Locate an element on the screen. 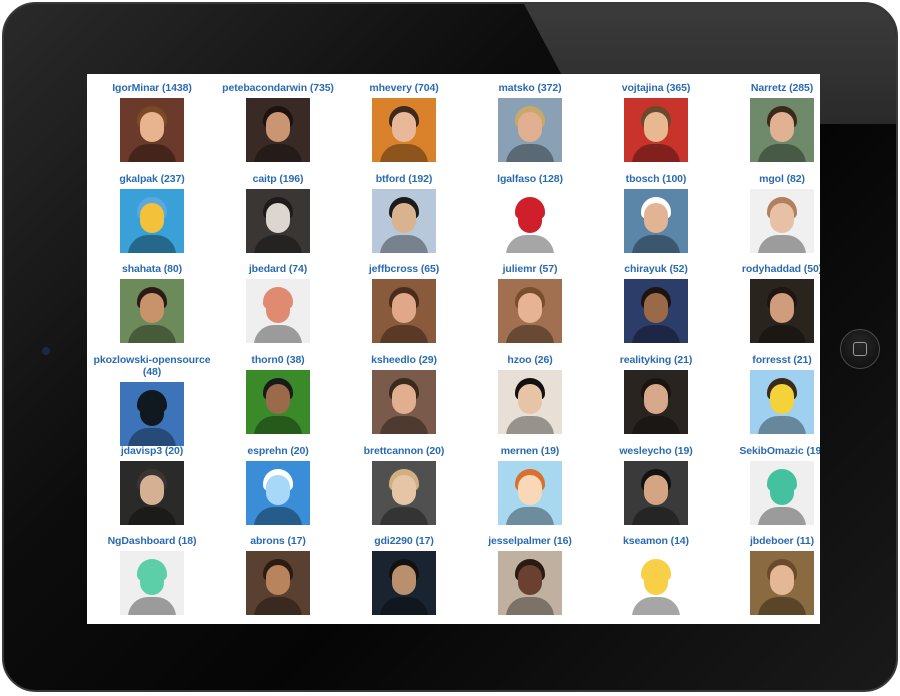 Image resolution: width=900 pixels, height=696 pixels. contributor-link: SekibOmazic (19) is located at coordinates (769, 451).